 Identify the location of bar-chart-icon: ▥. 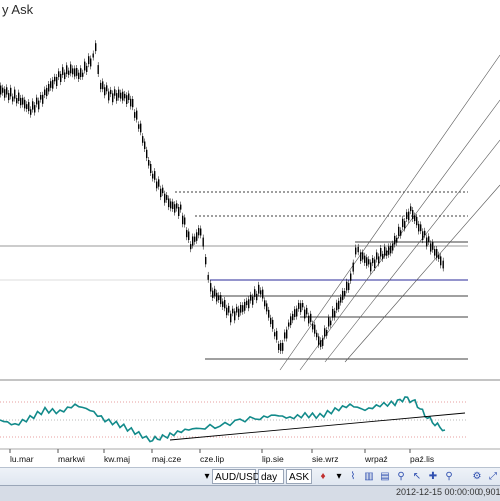
(369, 476).